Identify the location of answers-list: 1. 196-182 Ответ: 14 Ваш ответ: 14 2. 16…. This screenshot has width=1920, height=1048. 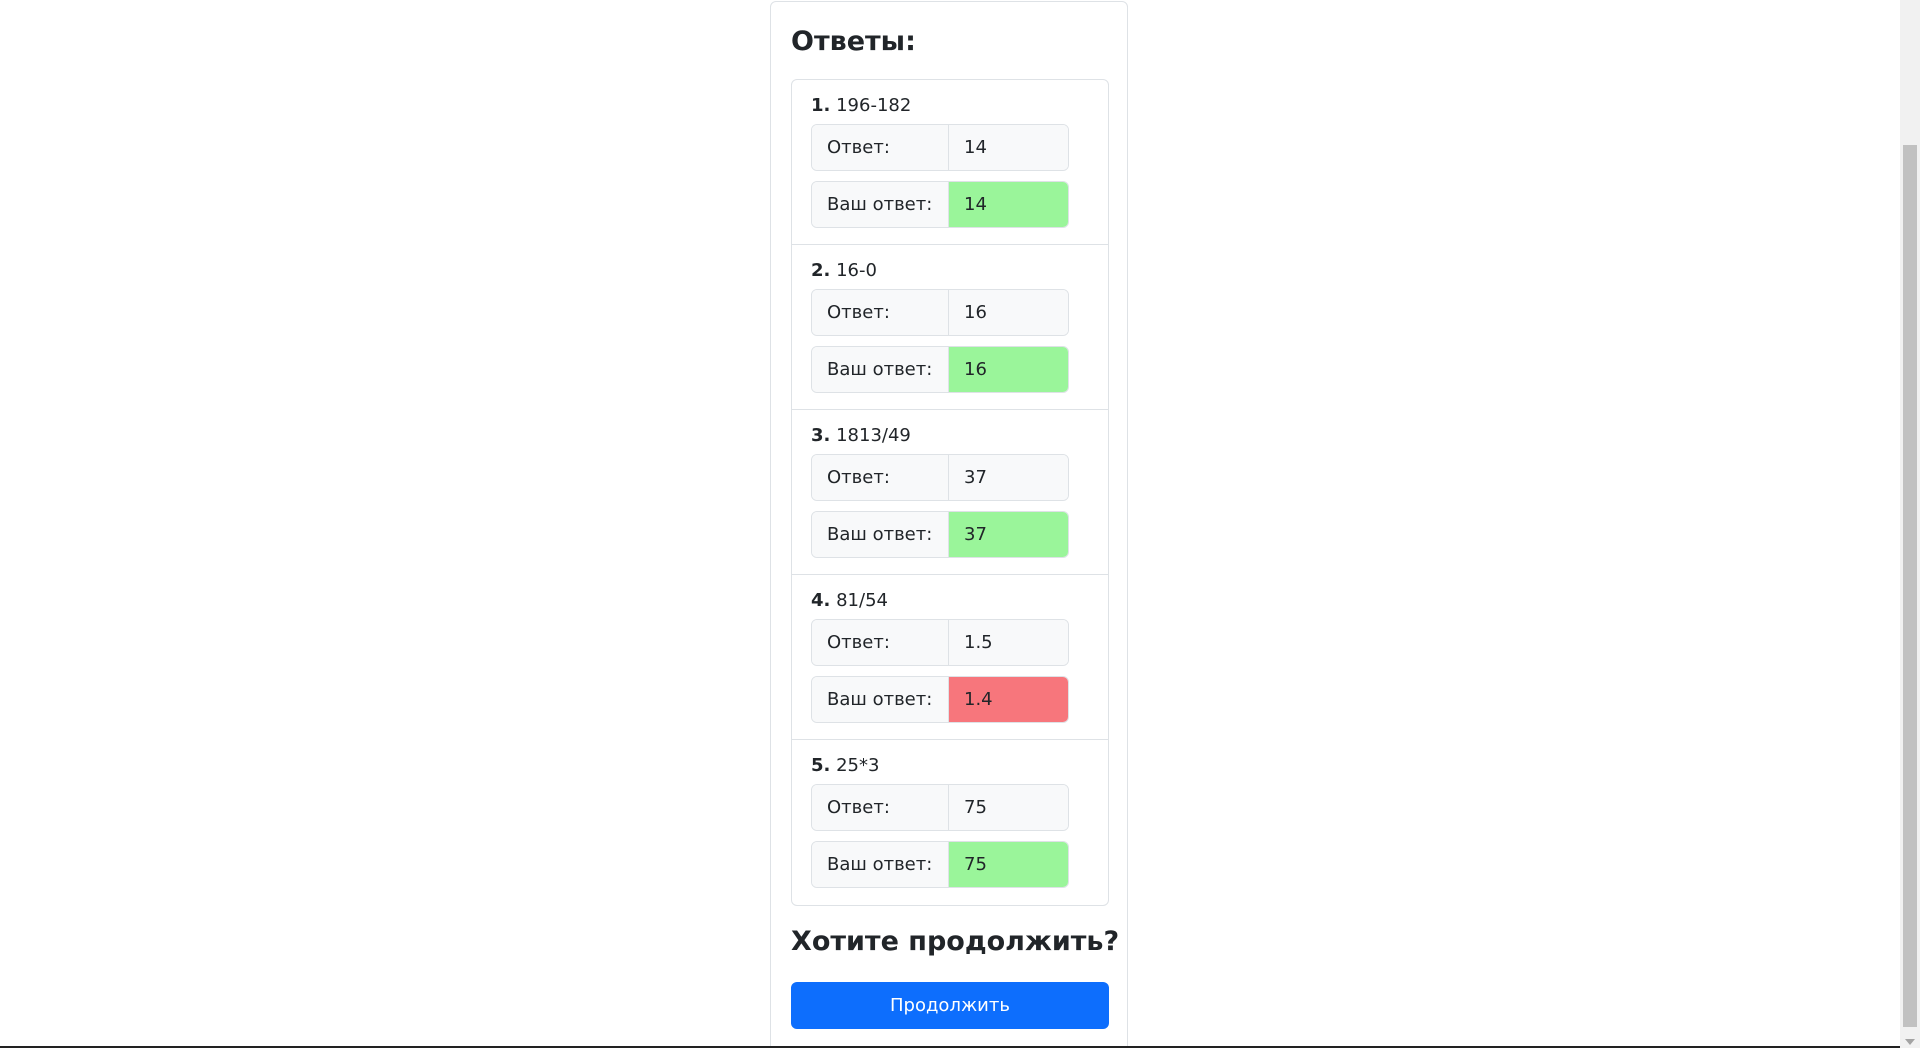
(950, 492).